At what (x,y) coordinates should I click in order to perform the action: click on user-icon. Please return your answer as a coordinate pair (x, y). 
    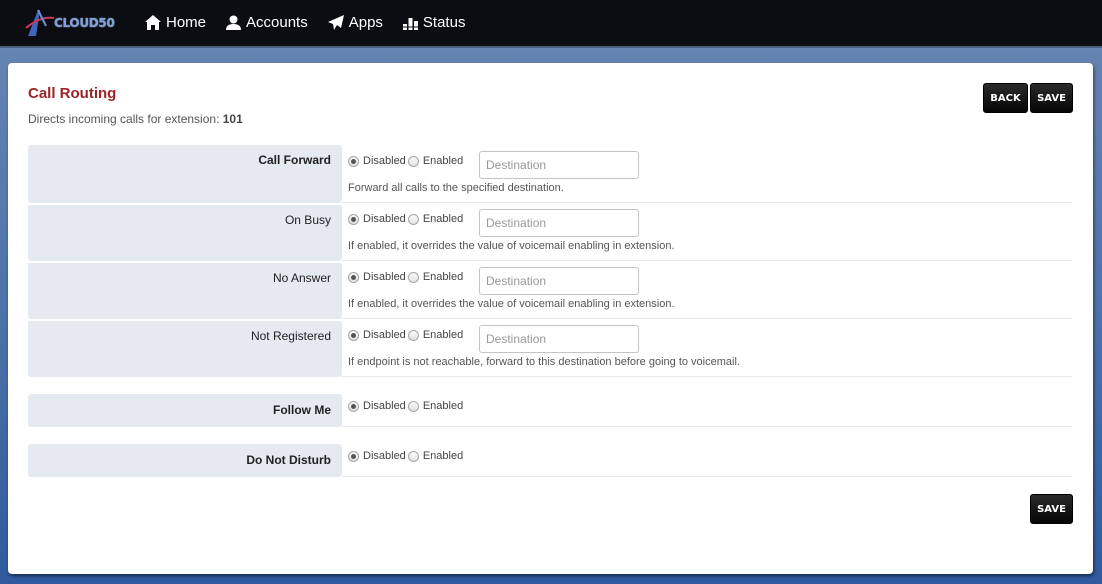
    Looking at the image, I should click on (234, 22).